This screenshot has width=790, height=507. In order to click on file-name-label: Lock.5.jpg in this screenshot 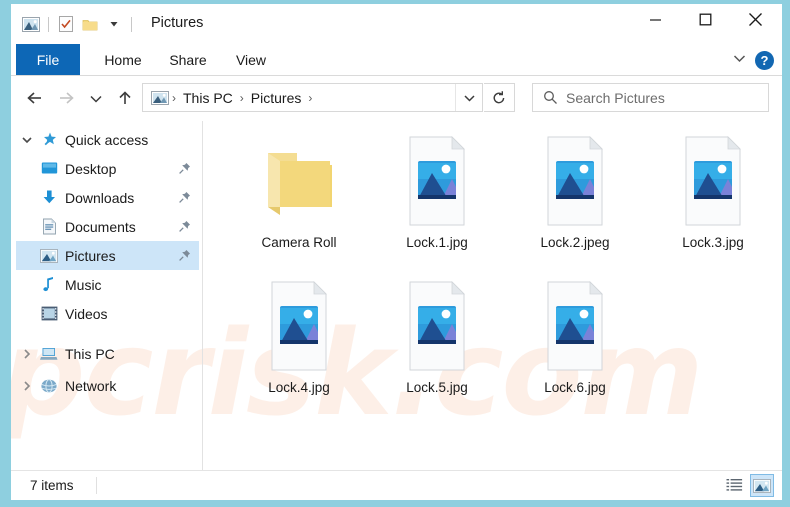, I will do `click(437, 387)`.